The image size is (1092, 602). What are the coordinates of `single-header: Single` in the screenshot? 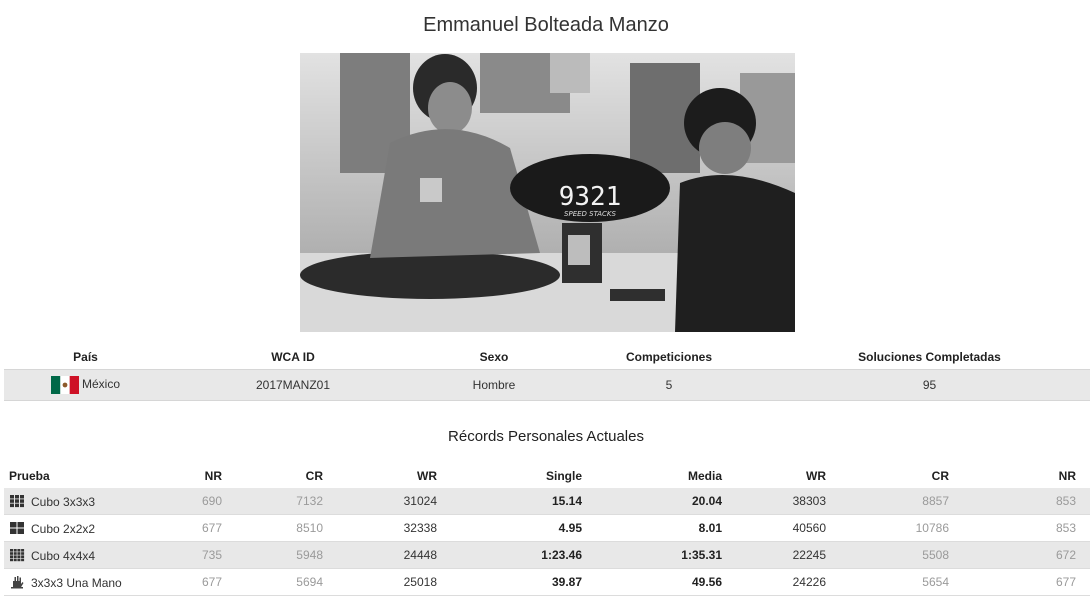 It's located at (563, 476).